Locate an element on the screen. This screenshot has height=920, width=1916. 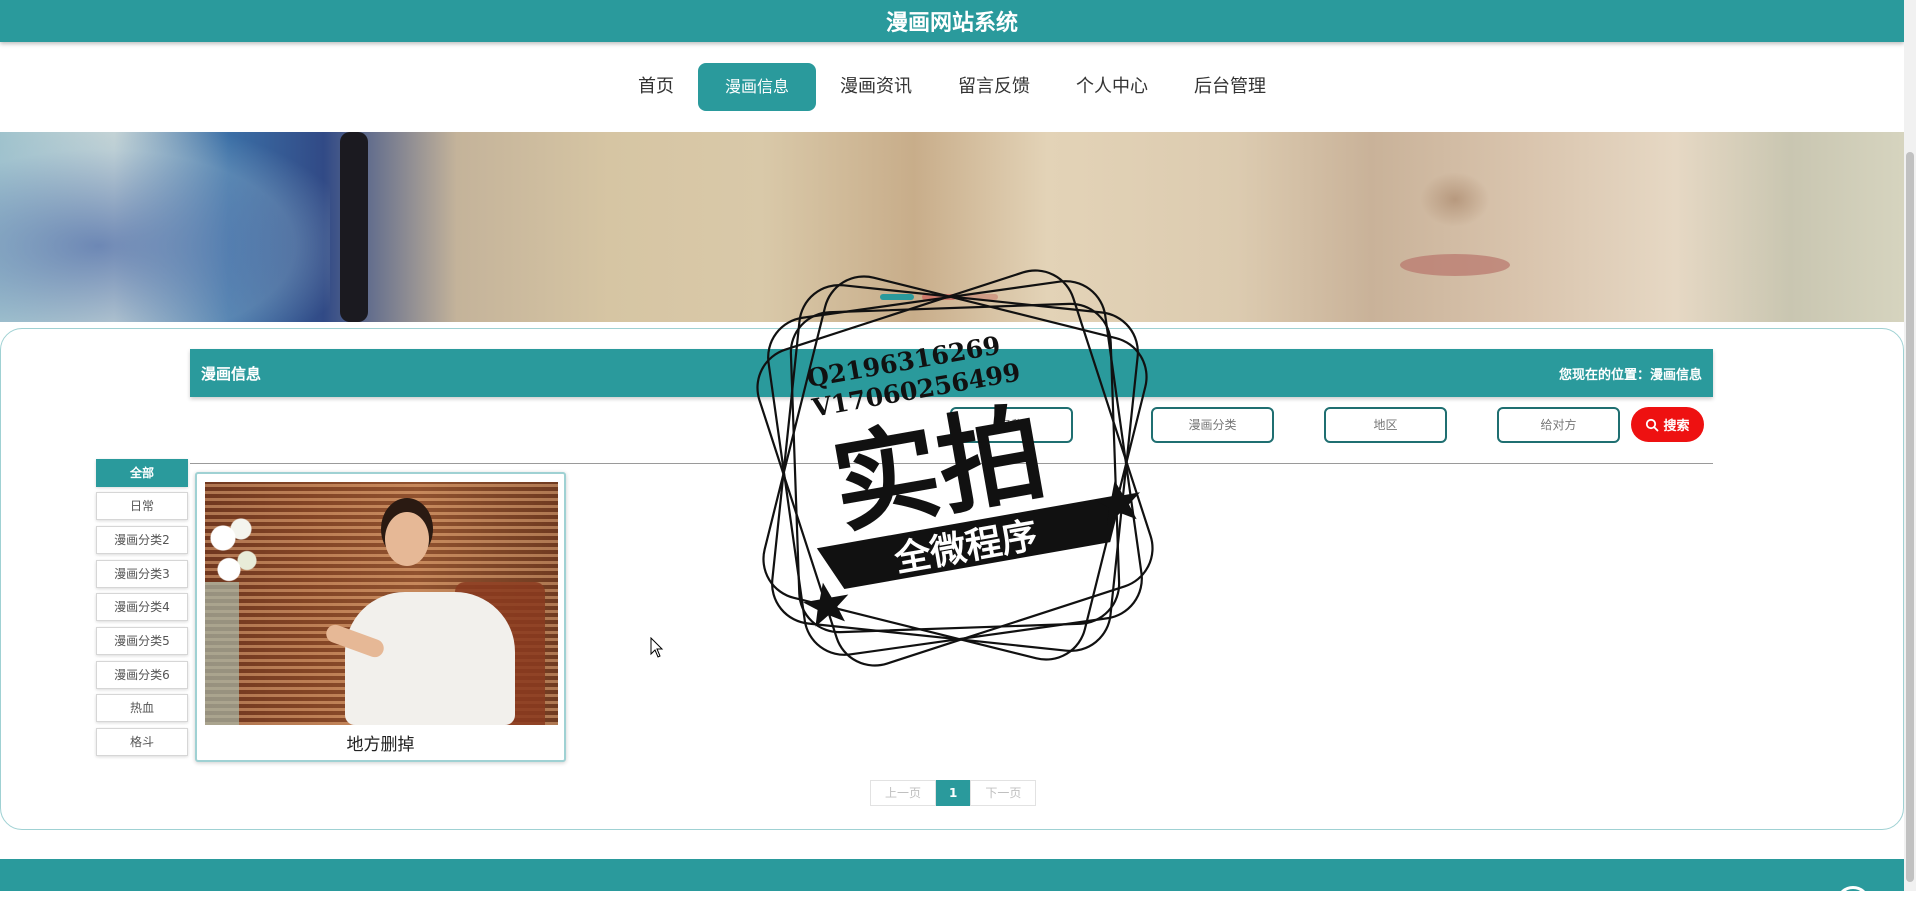
category-fighting: 格斗 is located at coordinates (142, 742).